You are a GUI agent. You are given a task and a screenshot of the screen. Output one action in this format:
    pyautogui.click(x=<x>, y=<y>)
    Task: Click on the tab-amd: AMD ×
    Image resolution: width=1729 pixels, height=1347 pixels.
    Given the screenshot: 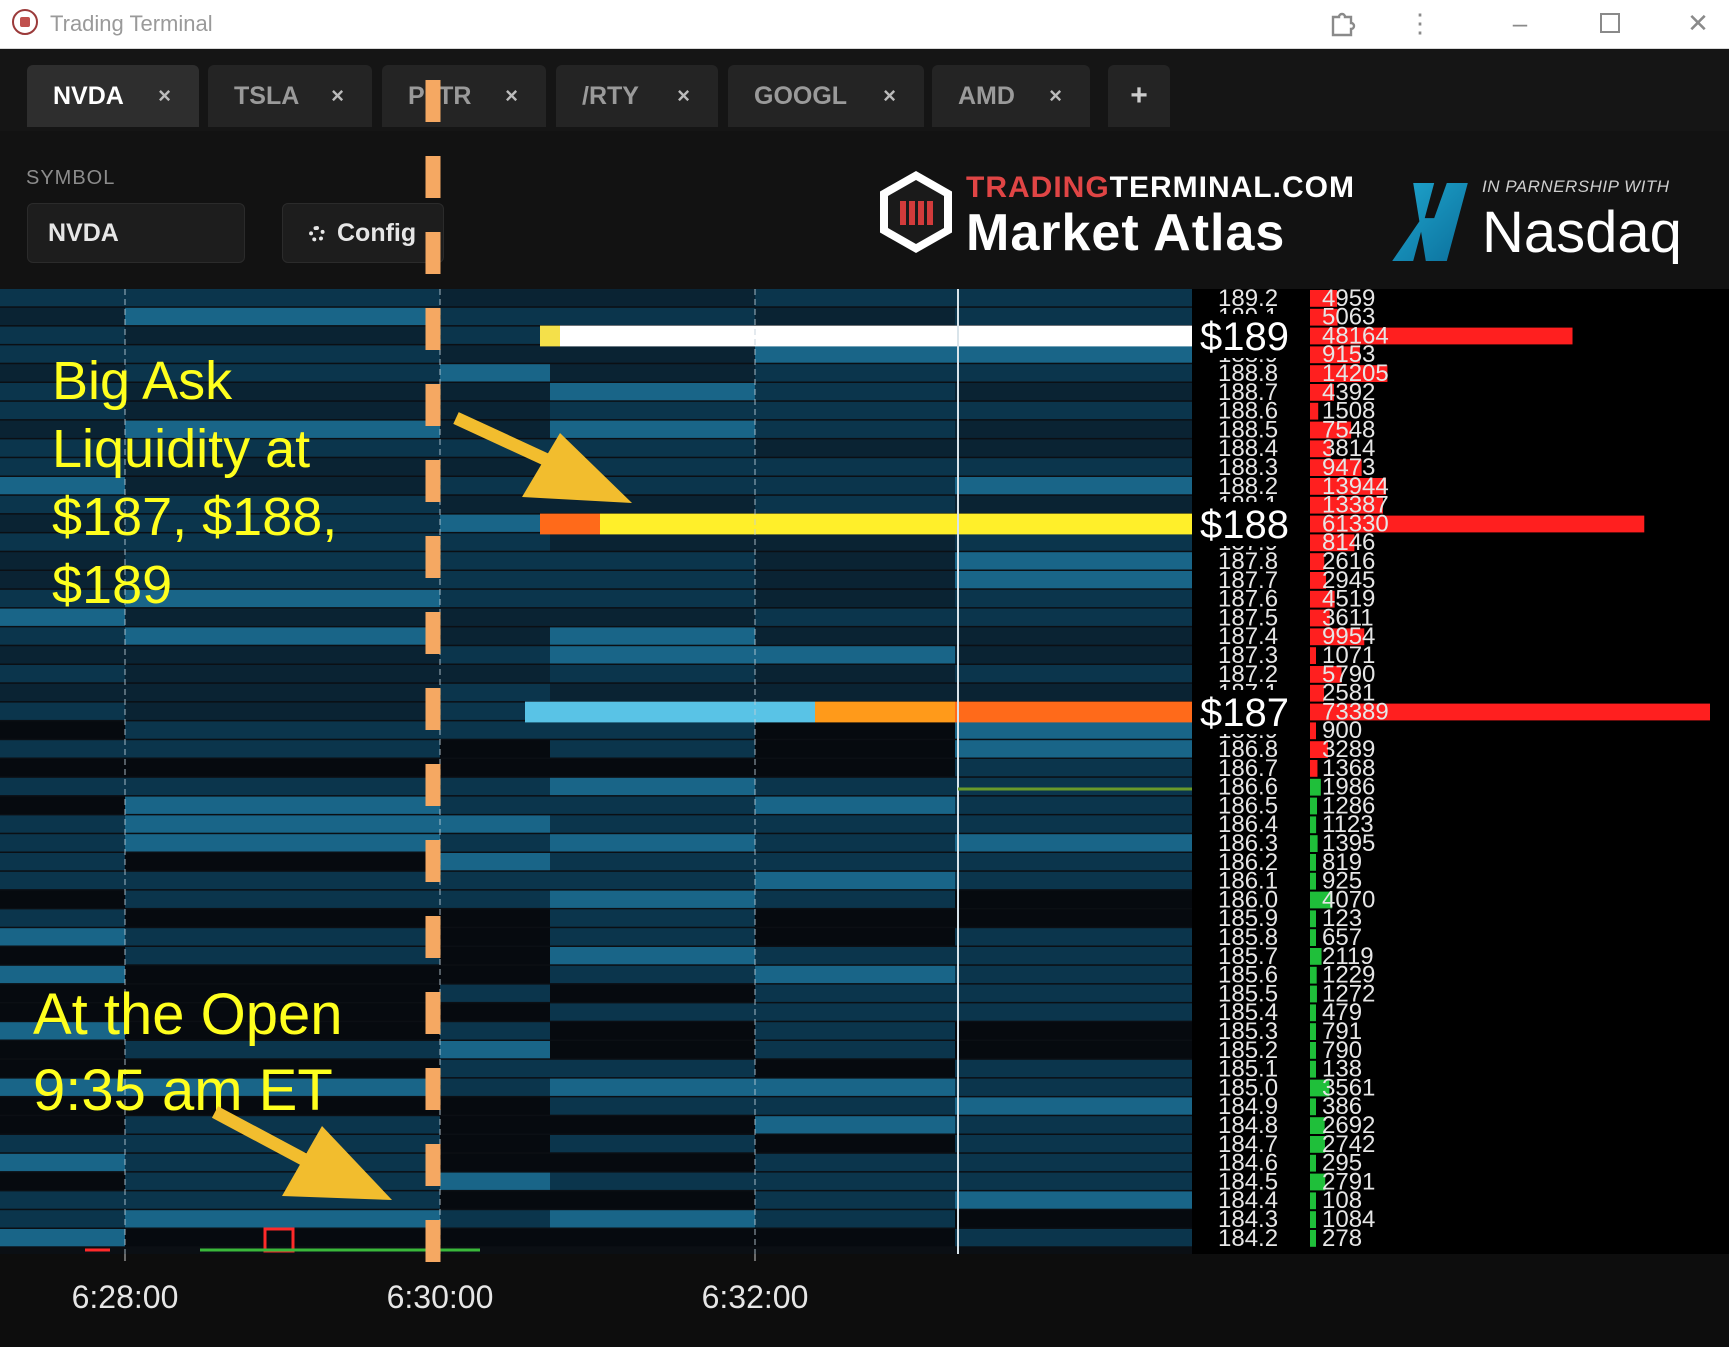 What is the action you would take?
    pyautogui.click(x=1011, y=96)
    